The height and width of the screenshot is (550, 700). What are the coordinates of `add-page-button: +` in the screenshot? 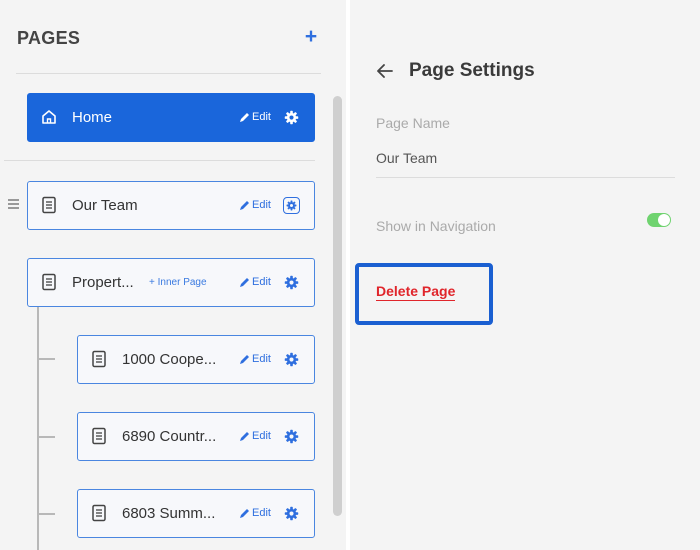 It's located at (311, 37).